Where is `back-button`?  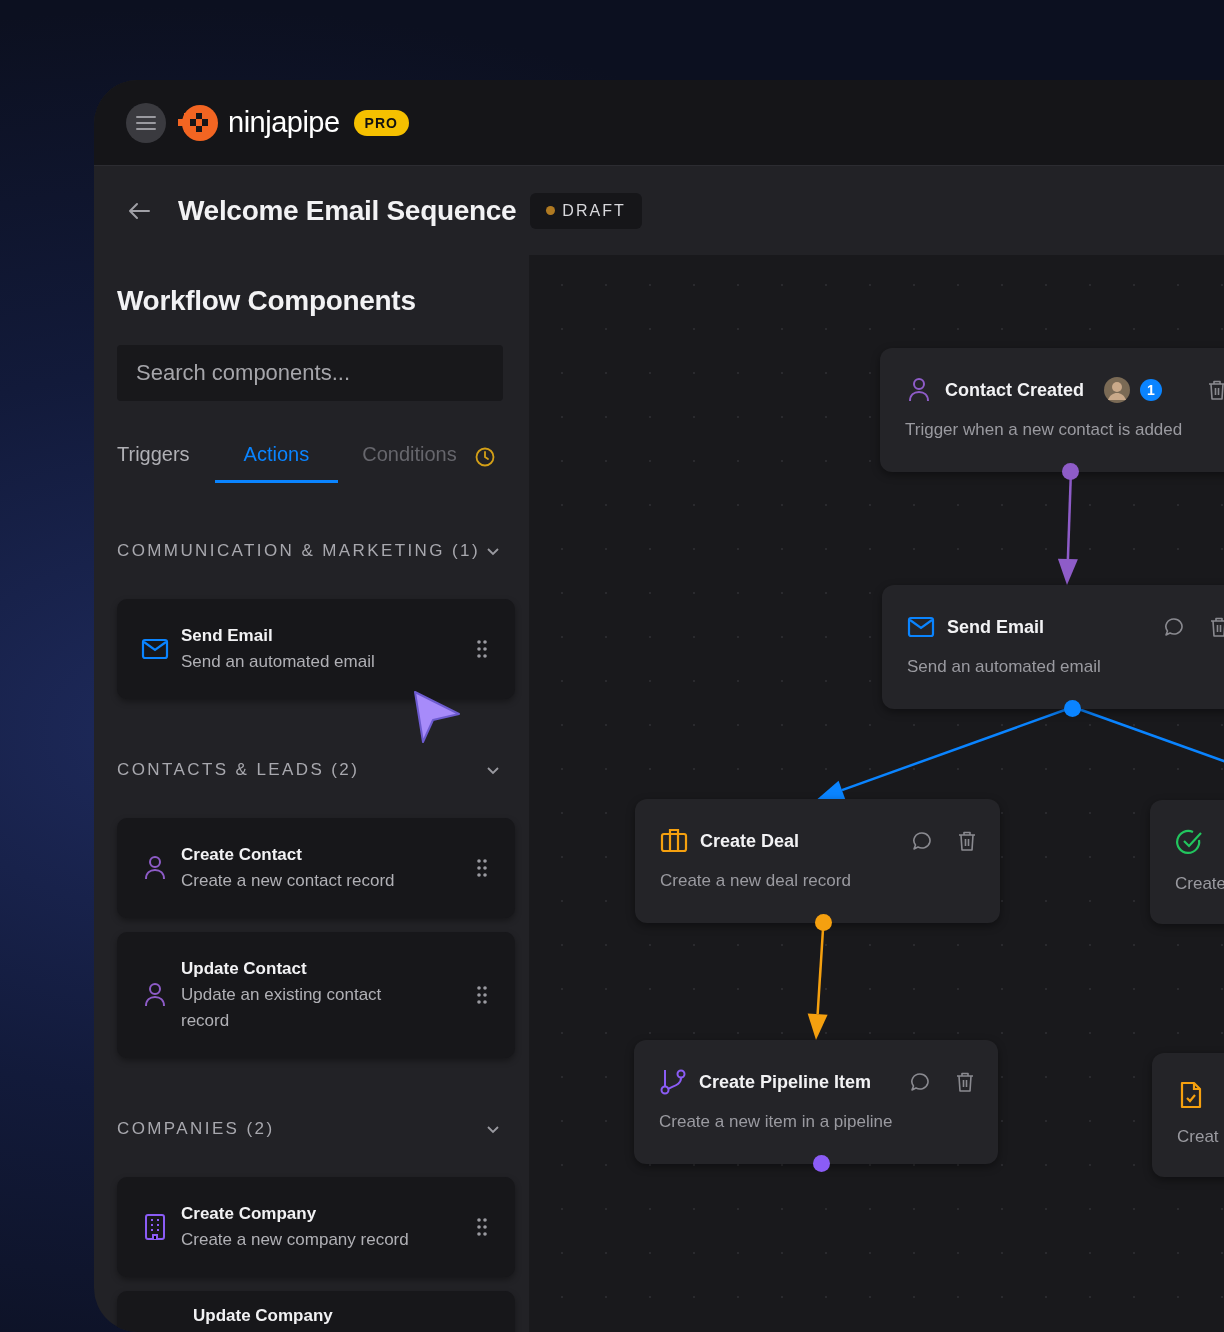 back-button is located at coordinates (139, 210).